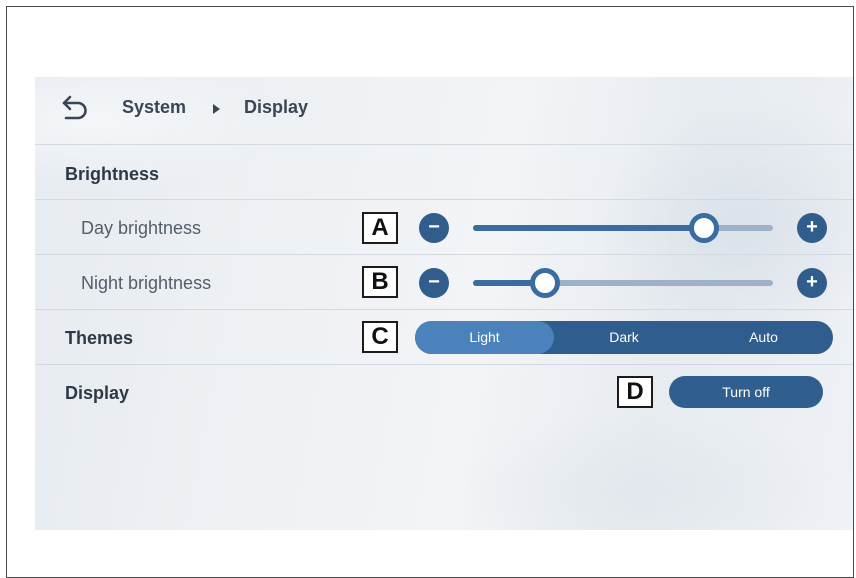 The image size is (856, 578). I want to click on header-bar: System Display, so click(444, 110).